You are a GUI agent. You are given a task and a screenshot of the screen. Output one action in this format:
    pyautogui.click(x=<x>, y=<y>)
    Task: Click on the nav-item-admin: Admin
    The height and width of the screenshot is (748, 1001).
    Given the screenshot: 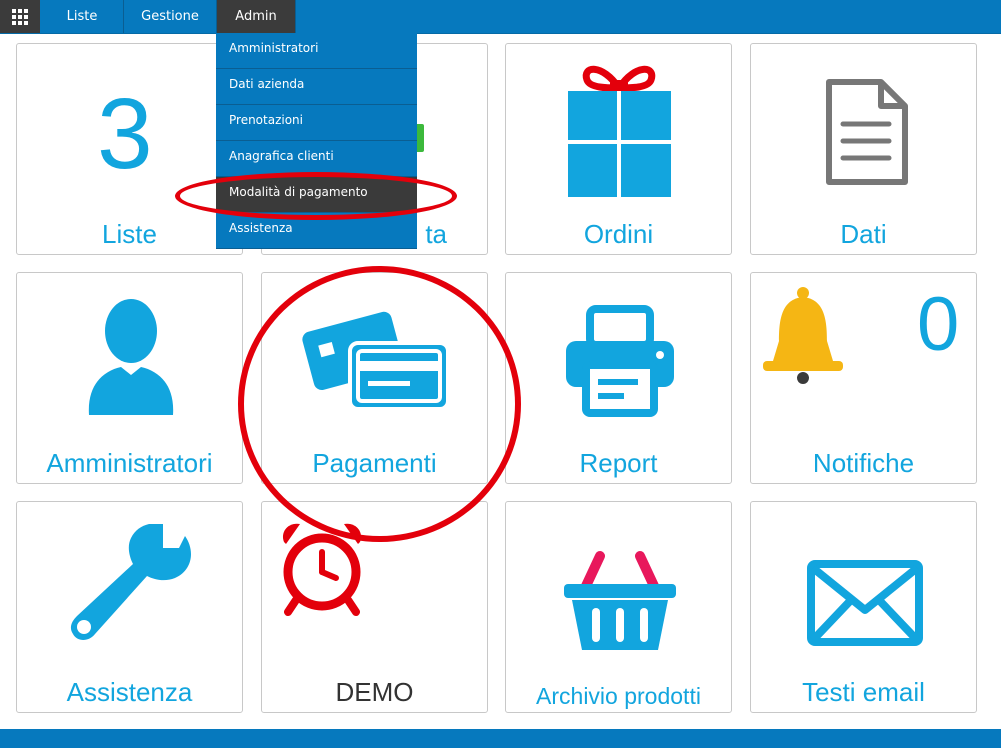 What is the action you would take?
    pyautogui.click(x=256, y=16)
    